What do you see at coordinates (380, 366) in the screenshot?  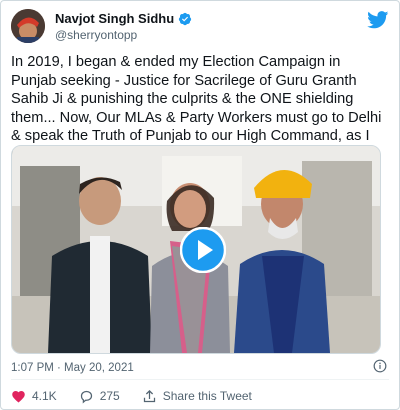 I see `info-icon` at bounding box center [380, 366].